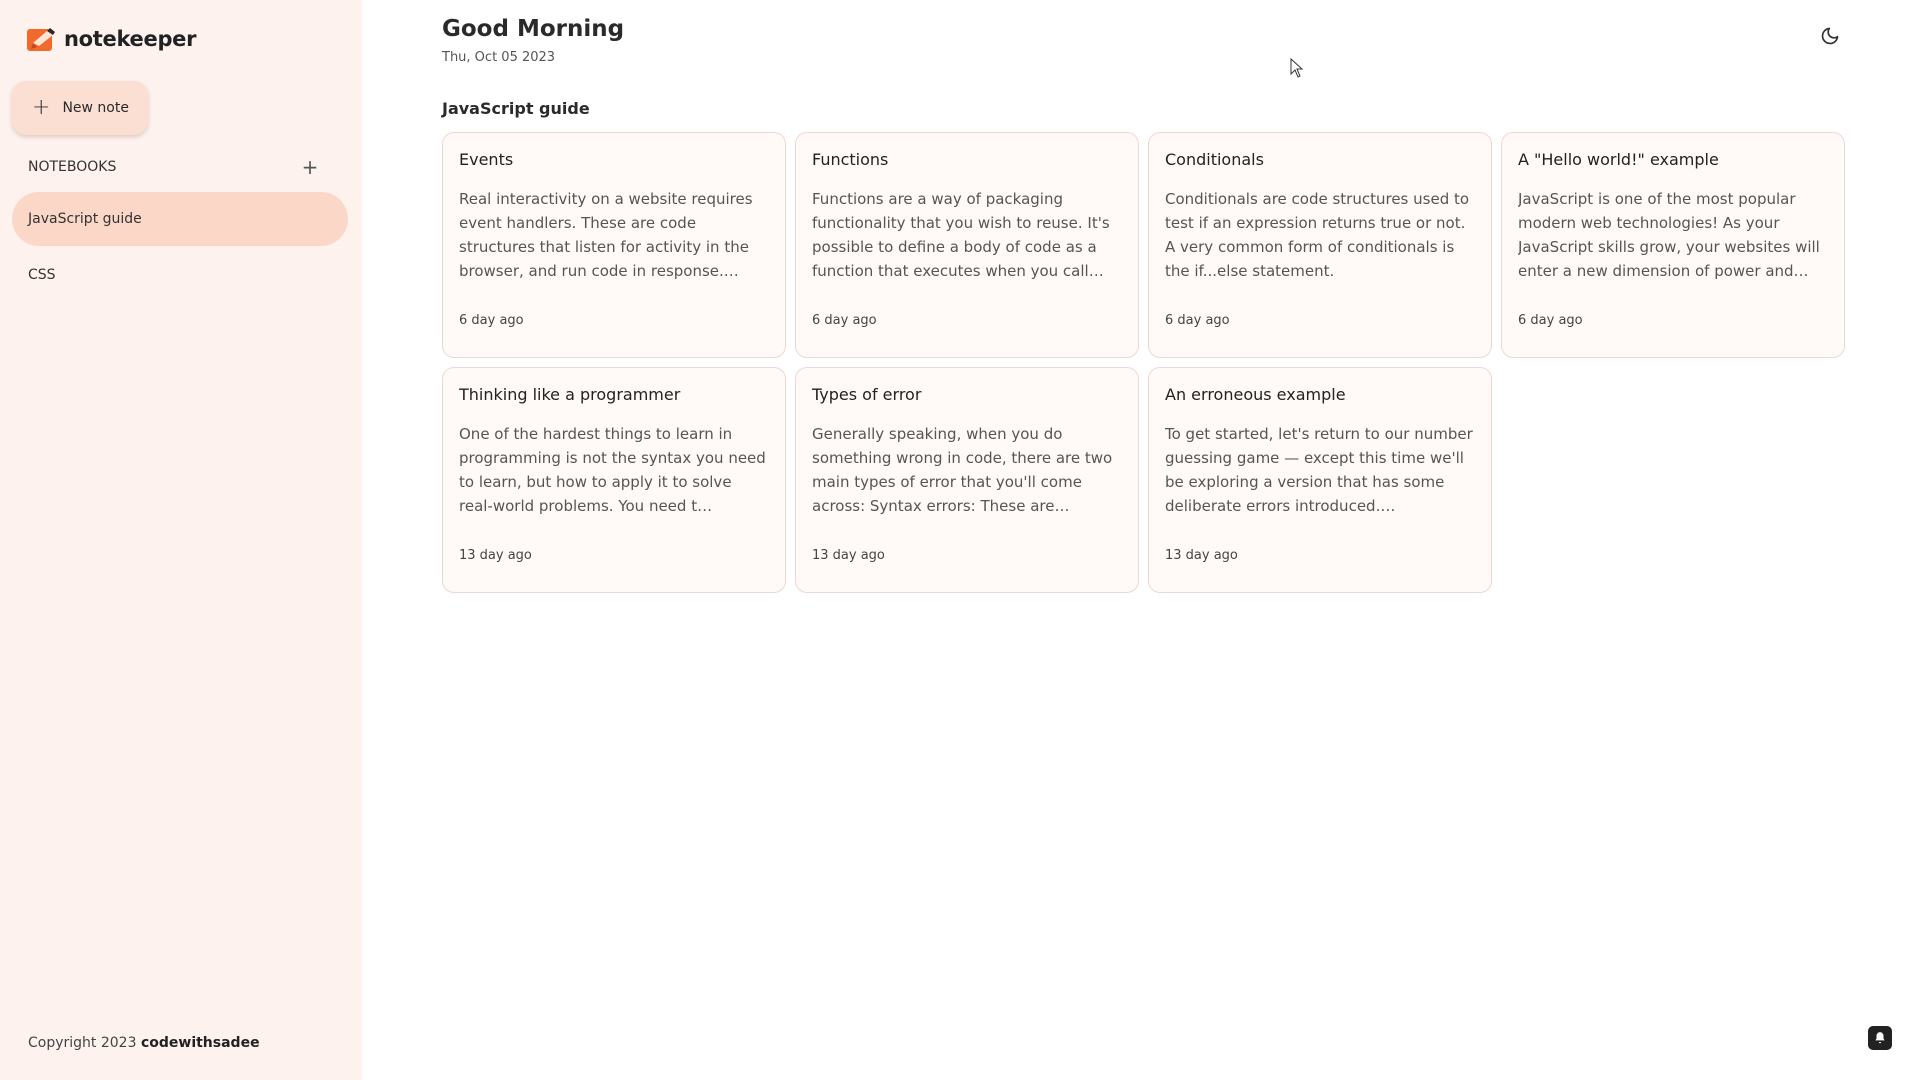 Image resolution: width=1920 pixels, height=1080 pixels. What do you see at coordinates (1255, 394) in the screenshot?
I see `note-title: An erroneous example` at bounding box center [1255, 394].